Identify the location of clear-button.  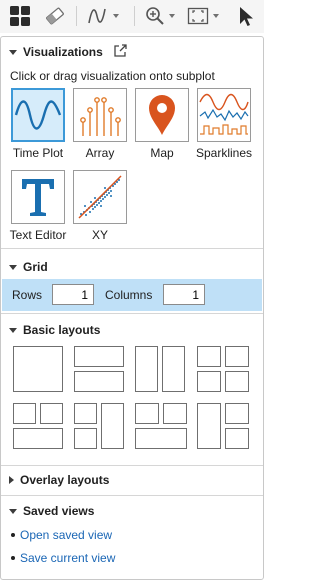
(55, 16).